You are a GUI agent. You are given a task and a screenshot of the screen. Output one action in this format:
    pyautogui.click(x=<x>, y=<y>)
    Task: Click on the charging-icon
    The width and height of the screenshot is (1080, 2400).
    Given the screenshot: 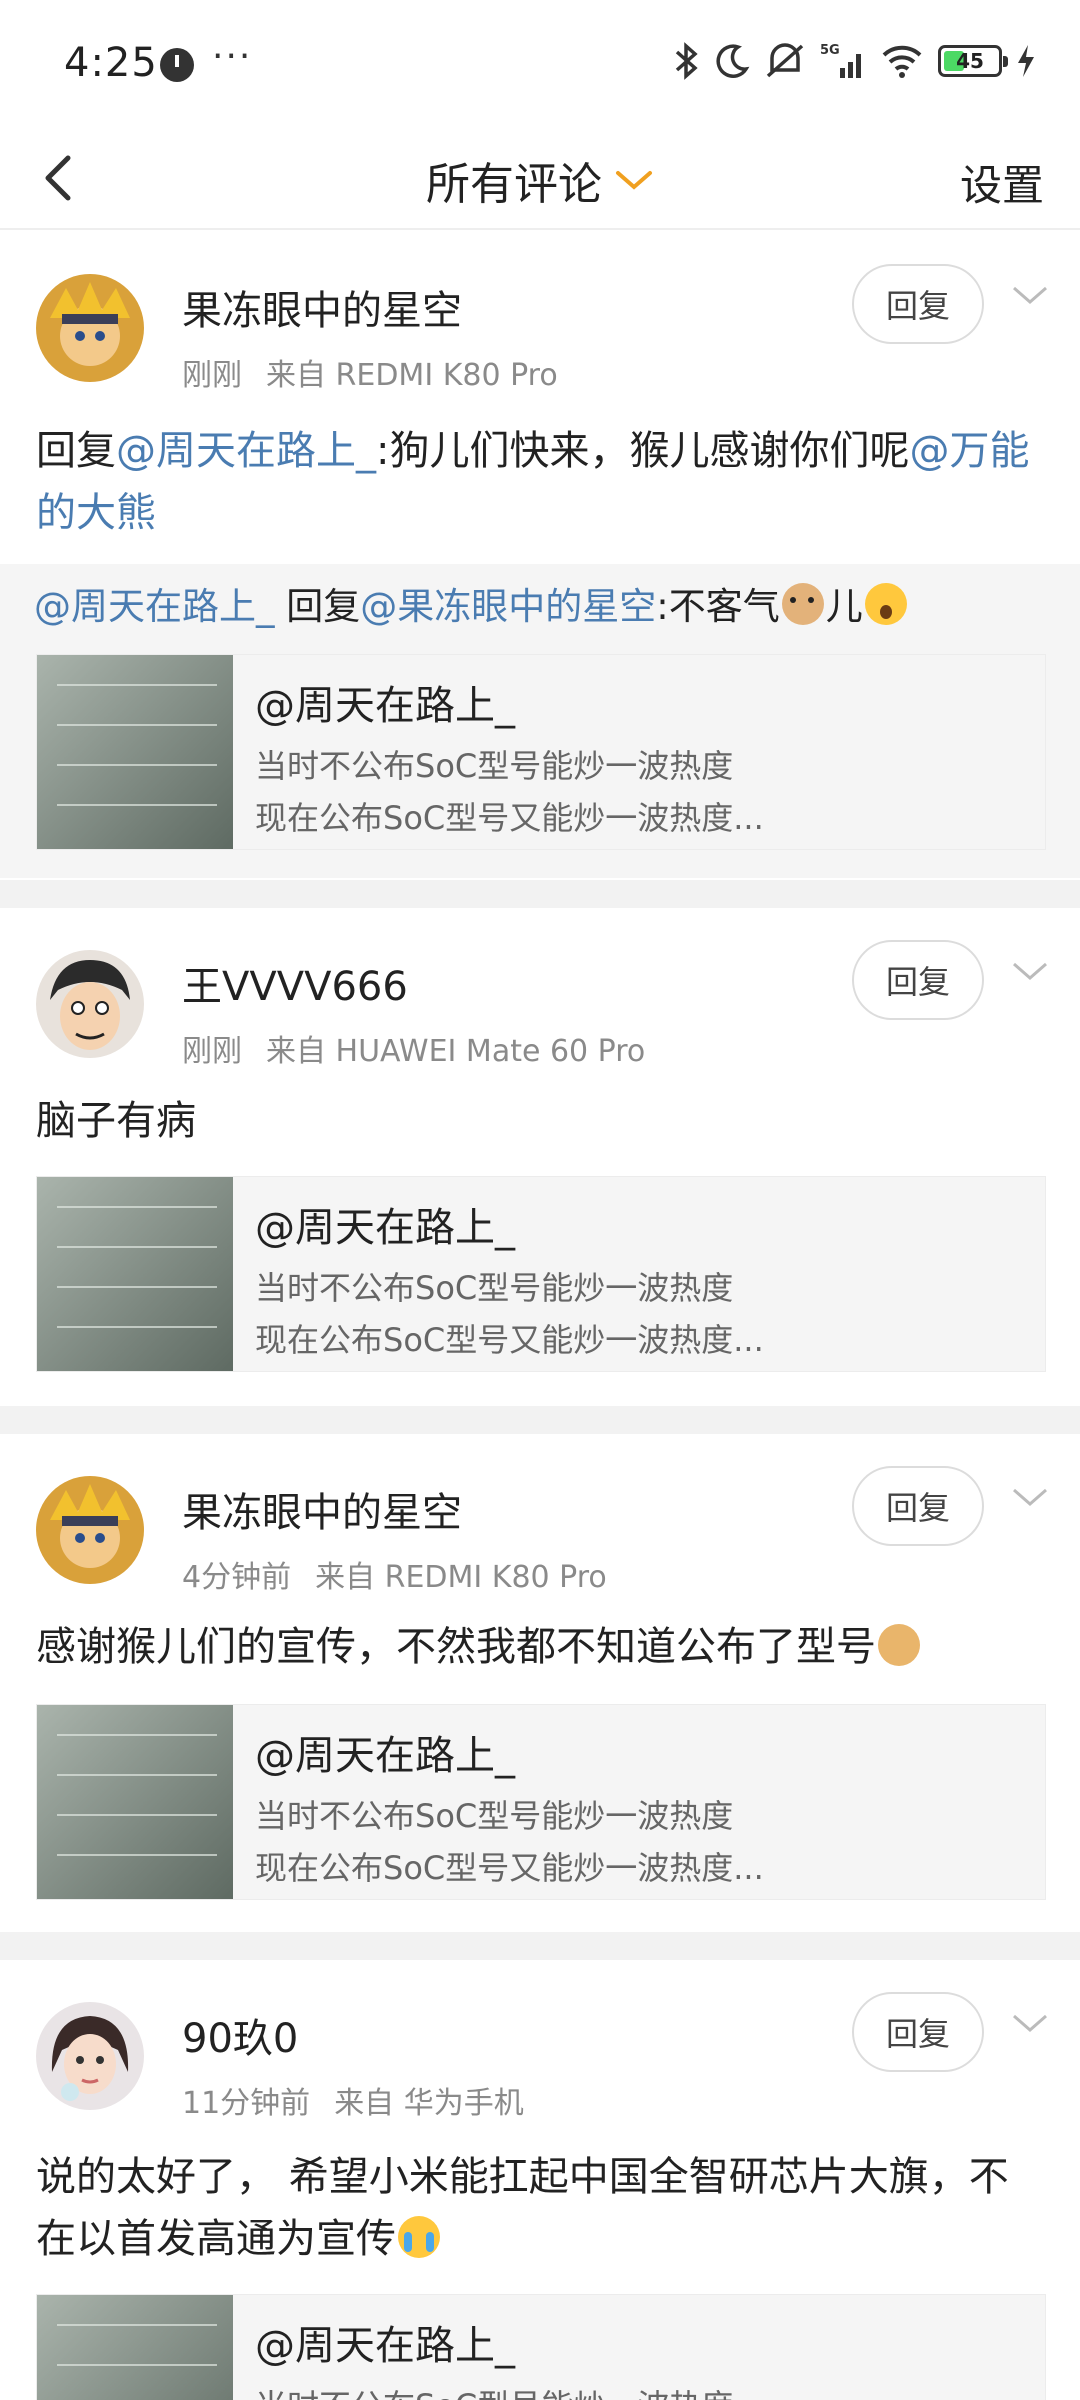 What is the action you would take?
    pyautogui.click(x=1026, y=61)
    